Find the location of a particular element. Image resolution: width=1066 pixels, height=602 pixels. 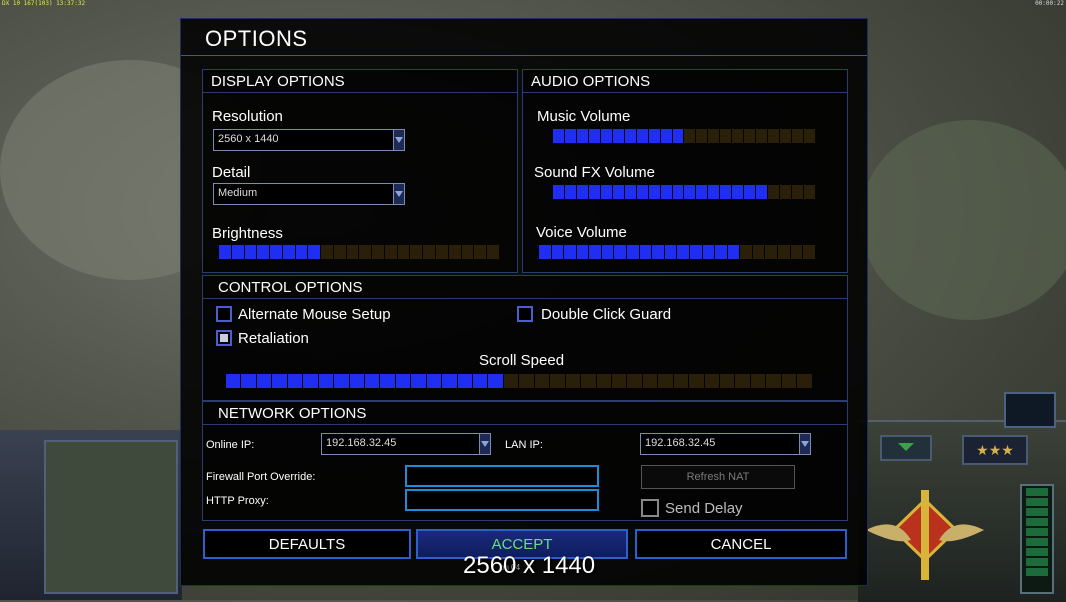

defaults-button: DEFAULTS is located at coordinates (307, 544).